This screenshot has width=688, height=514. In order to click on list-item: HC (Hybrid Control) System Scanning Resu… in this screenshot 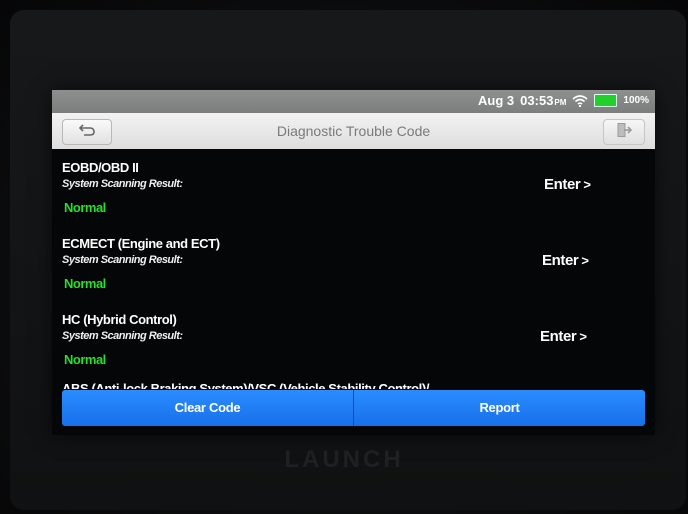, I will do `click(353, 339)`.